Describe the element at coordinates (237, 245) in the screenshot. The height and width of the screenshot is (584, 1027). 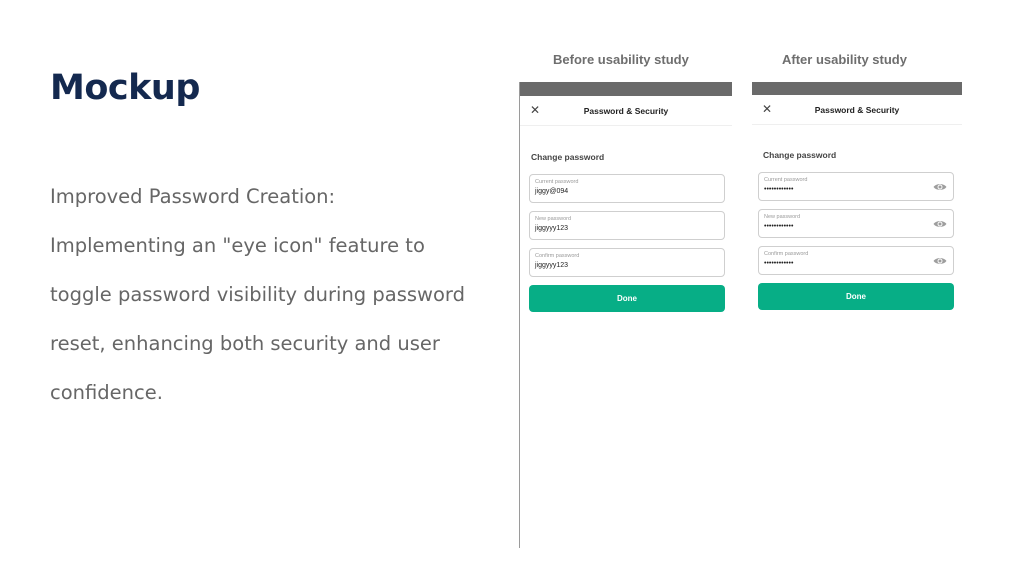
I see `body-line: Implementing an "eye icon" feature to` at that location.